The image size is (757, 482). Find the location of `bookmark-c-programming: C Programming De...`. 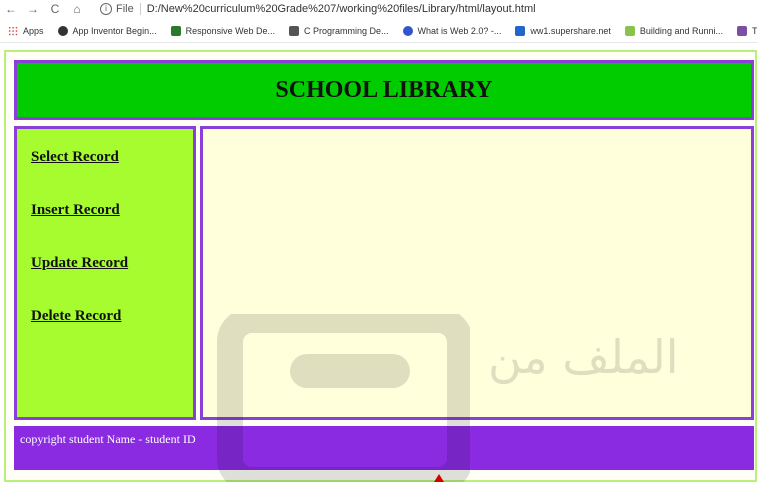

bookmark-c-programming: C Programming De... is located at coordinates (338, 31).